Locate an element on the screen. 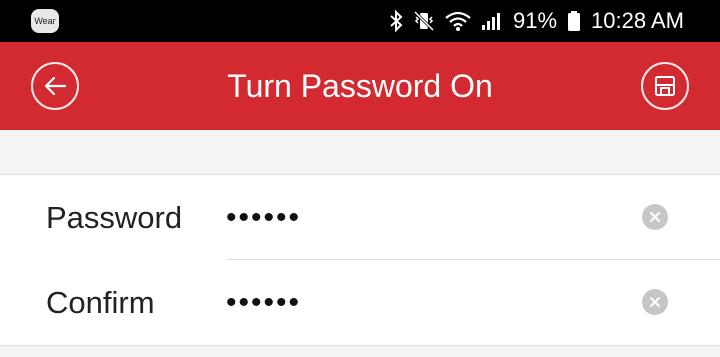 The width and height of the screenshot is (720, 357). status-bar: Wear 91% 10:28 AM is located at coordinates (360, 21).